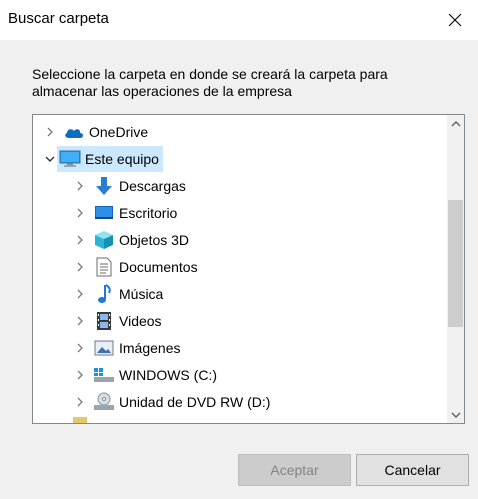 This screenshot has height=499, width=478. What do you see at coordinates (154, 240) in the screenshot?
I see `tree-item-label: Objetos 3D` at bounding box center [154, 240].